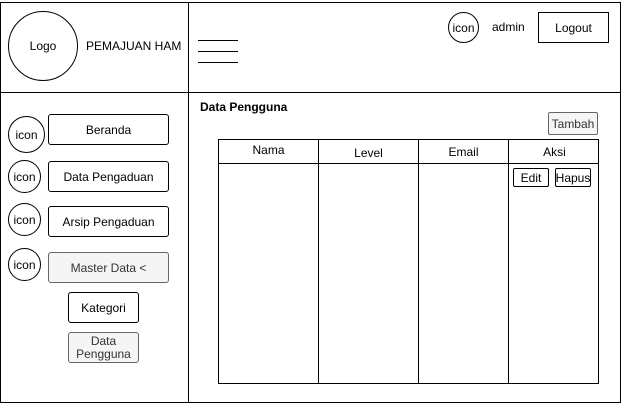 The image size is (622, 404). What do you see at coordinates (463, 27) in the screenshot?
I see `user-icon: icon` at bounding box center [463, 27].